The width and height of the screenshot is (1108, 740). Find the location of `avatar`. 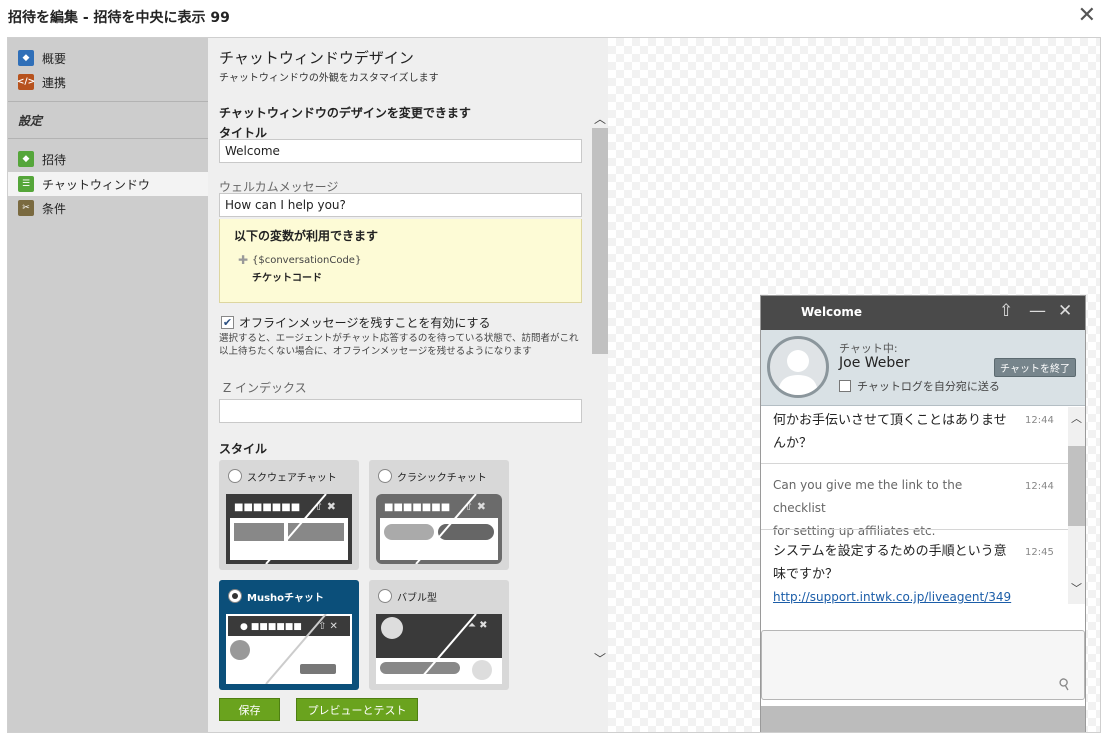

avatar is located at coordinates (798, 367).